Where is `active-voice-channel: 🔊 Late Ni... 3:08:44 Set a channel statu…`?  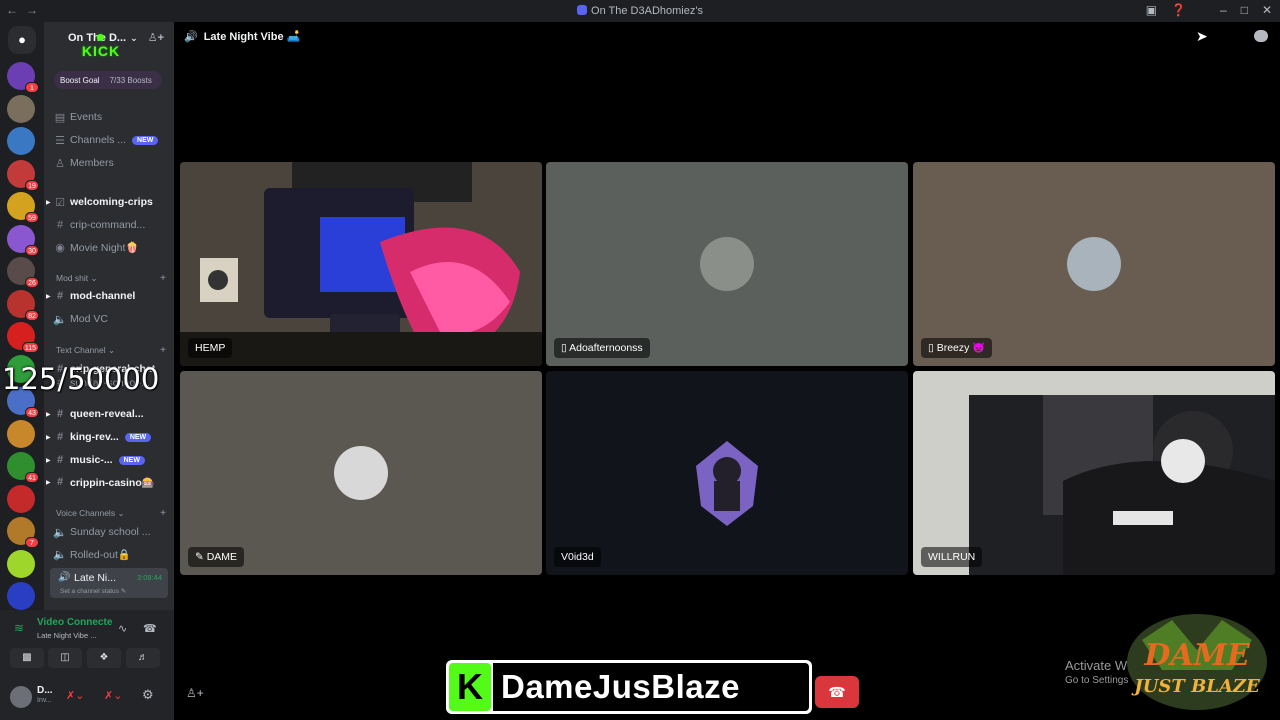 active-voice-channel: 🔊 Late Ni... 3:08:44 Set a channel statu… is located at coordinates (109, 583).